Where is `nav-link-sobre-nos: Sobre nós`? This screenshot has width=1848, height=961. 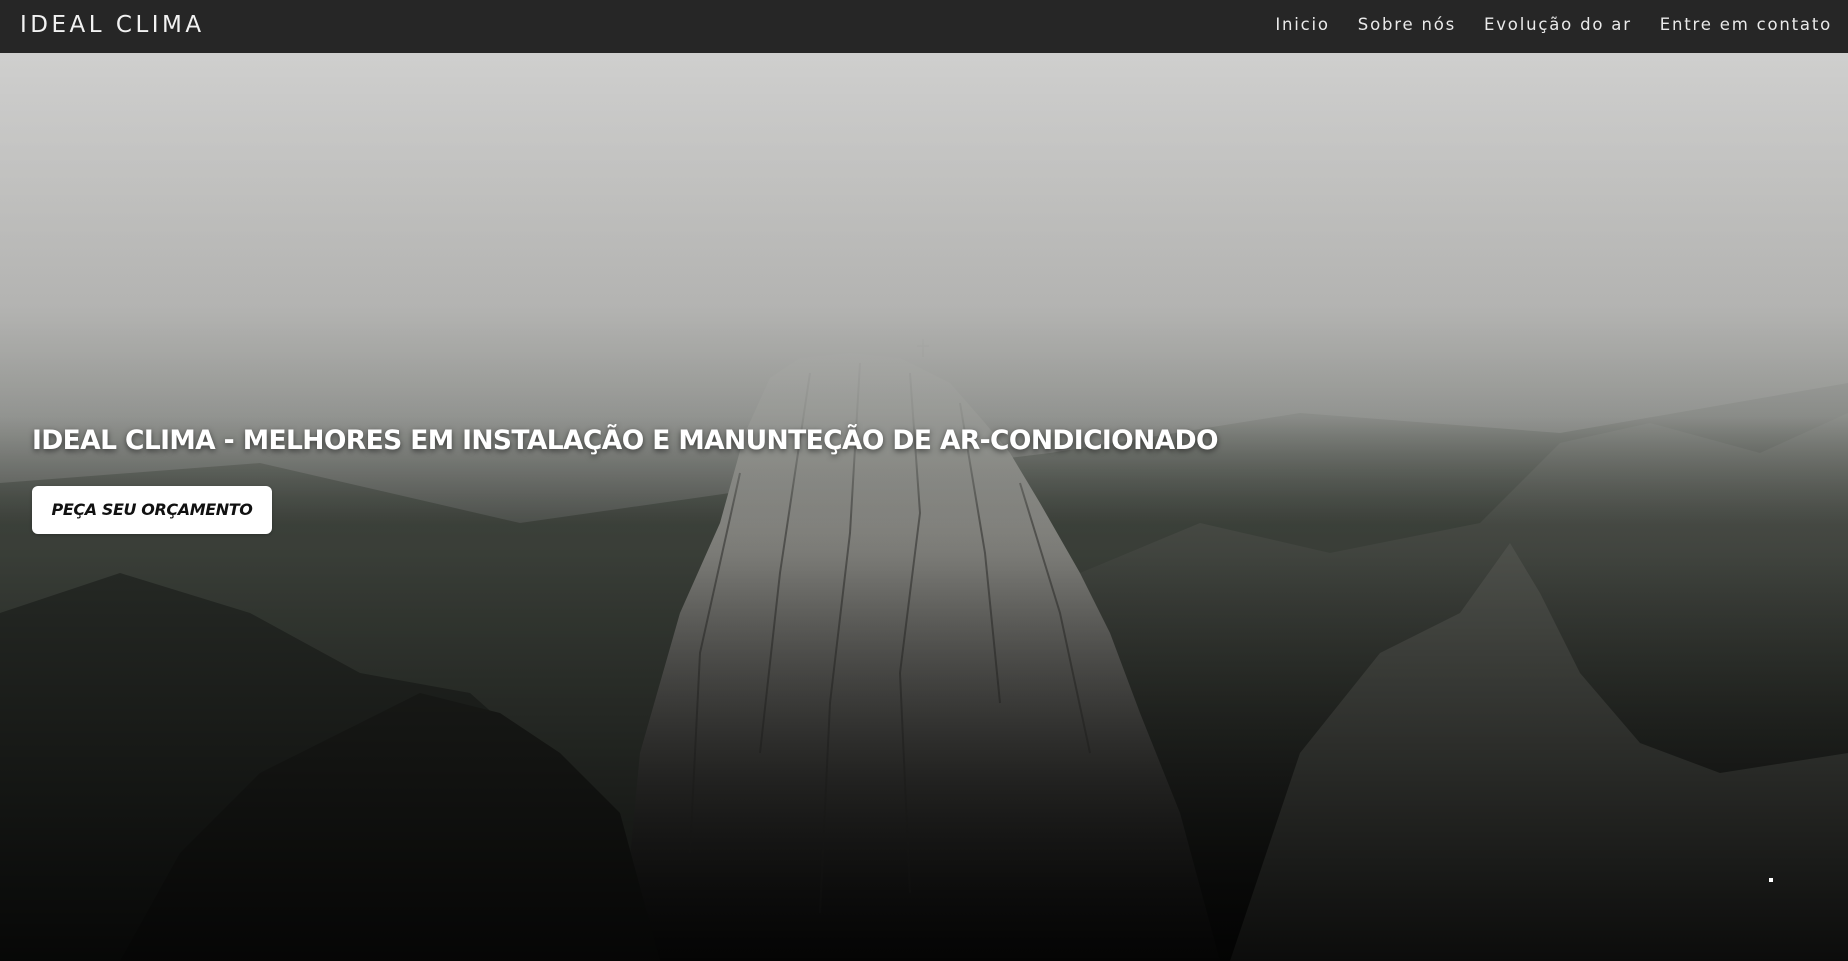
nav-link-sobre-nos: Sobre nós is located at coordinates (1407, 26).